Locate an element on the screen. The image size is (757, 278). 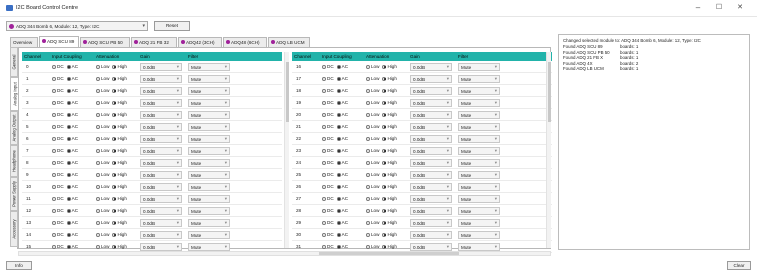
side-tab-power-supply: Power Supply is located at coordinates (14, 194).